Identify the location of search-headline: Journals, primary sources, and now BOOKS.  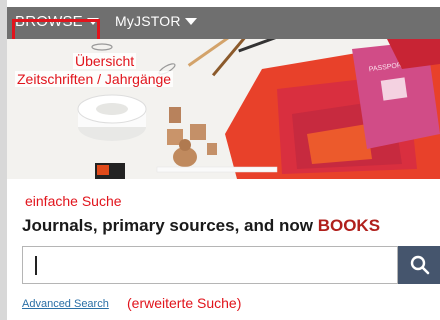
(201, 226).